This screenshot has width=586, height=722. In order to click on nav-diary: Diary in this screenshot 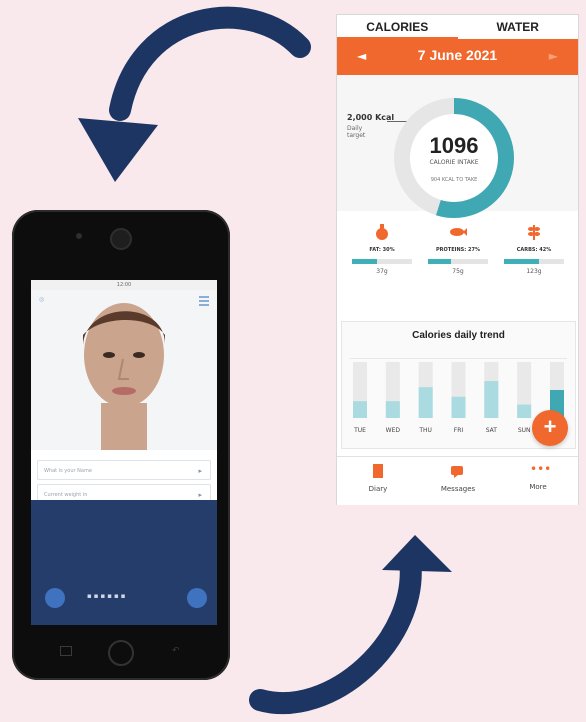, I will do `click(378, 478)`.